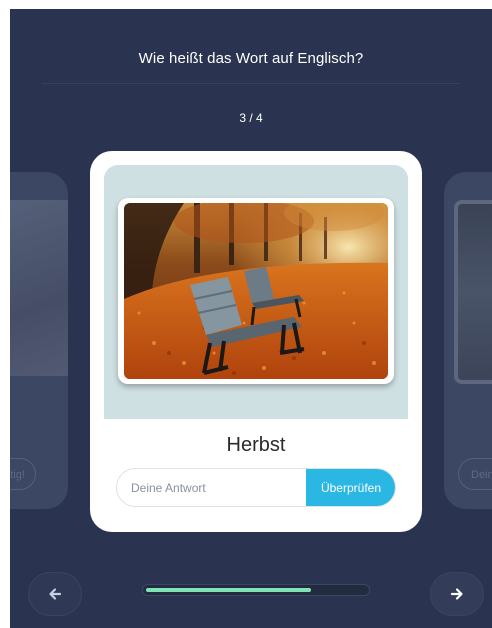  What do you see at coordinates (39, 288) in the screenshot?
I see `previous-card-image` at bounding box center [39, 288].